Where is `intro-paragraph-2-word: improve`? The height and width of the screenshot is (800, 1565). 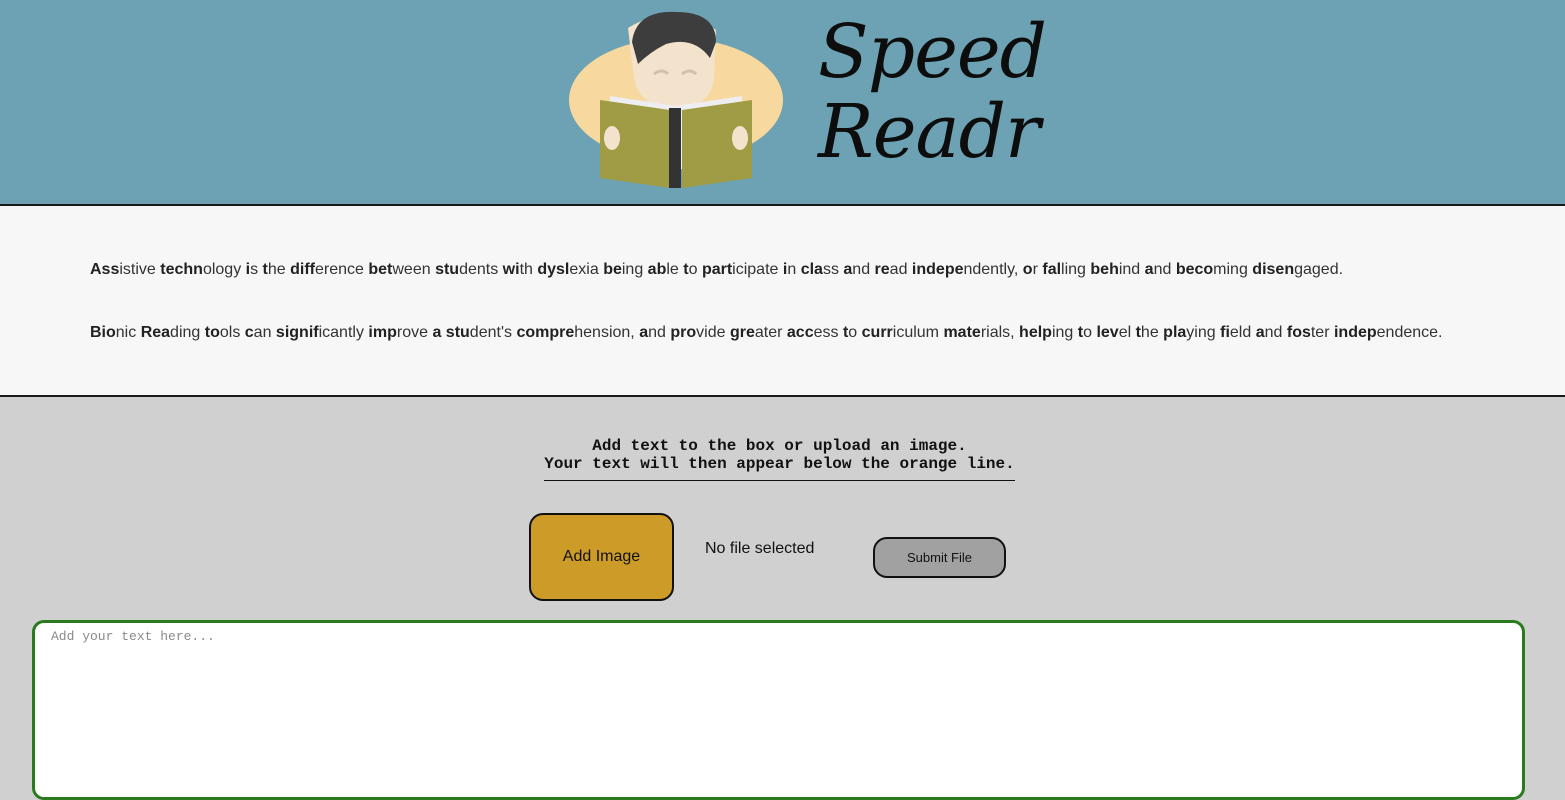
intro-paragraph-2-word: improve is located at coordinates (398, 332).